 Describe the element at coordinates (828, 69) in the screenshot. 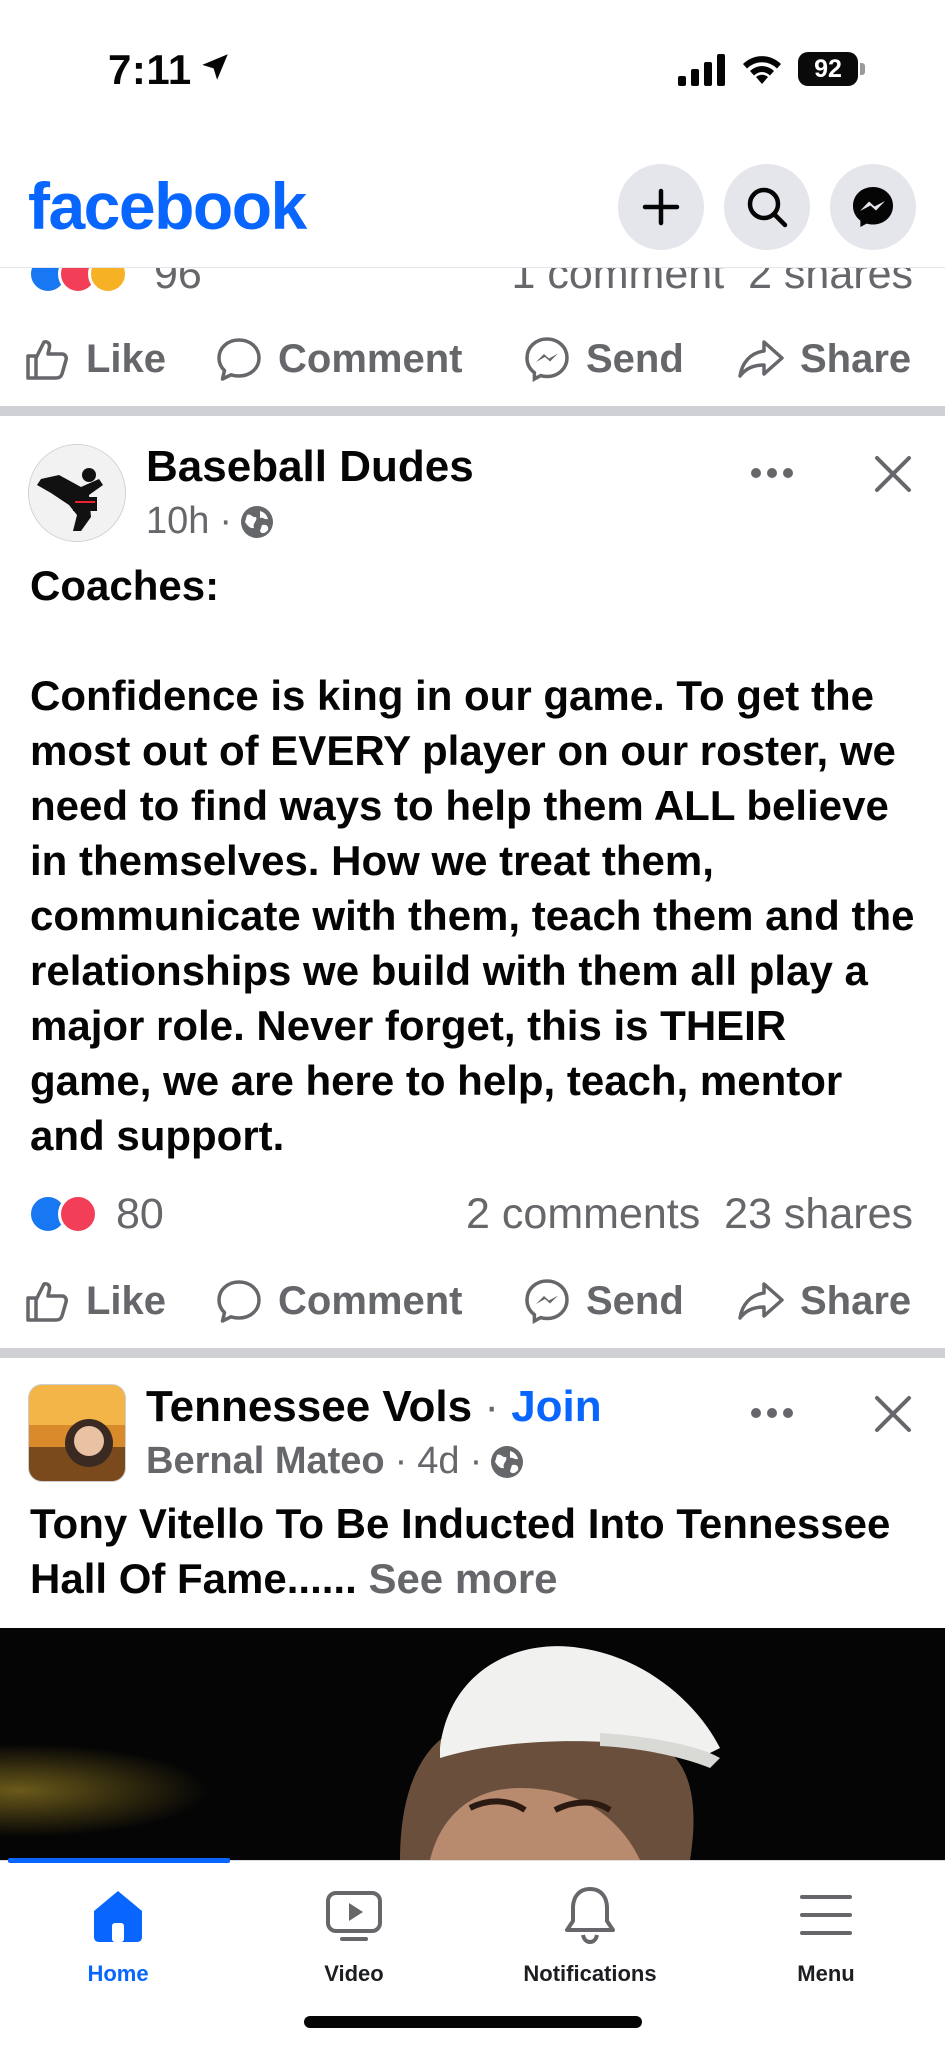

I see `battery-level: 92` at that location.